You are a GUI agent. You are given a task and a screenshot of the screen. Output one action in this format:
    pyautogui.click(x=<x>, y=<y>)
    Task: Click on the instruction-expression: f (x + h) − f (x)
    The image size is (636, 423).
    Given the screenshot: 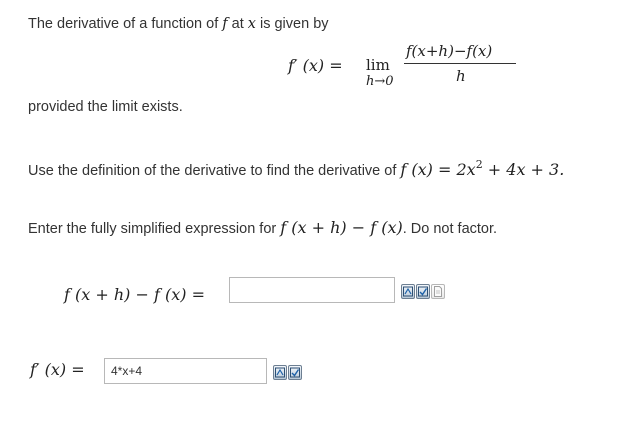 What is the action you would take?
    pyautogui.click(x=341, y=227)
    